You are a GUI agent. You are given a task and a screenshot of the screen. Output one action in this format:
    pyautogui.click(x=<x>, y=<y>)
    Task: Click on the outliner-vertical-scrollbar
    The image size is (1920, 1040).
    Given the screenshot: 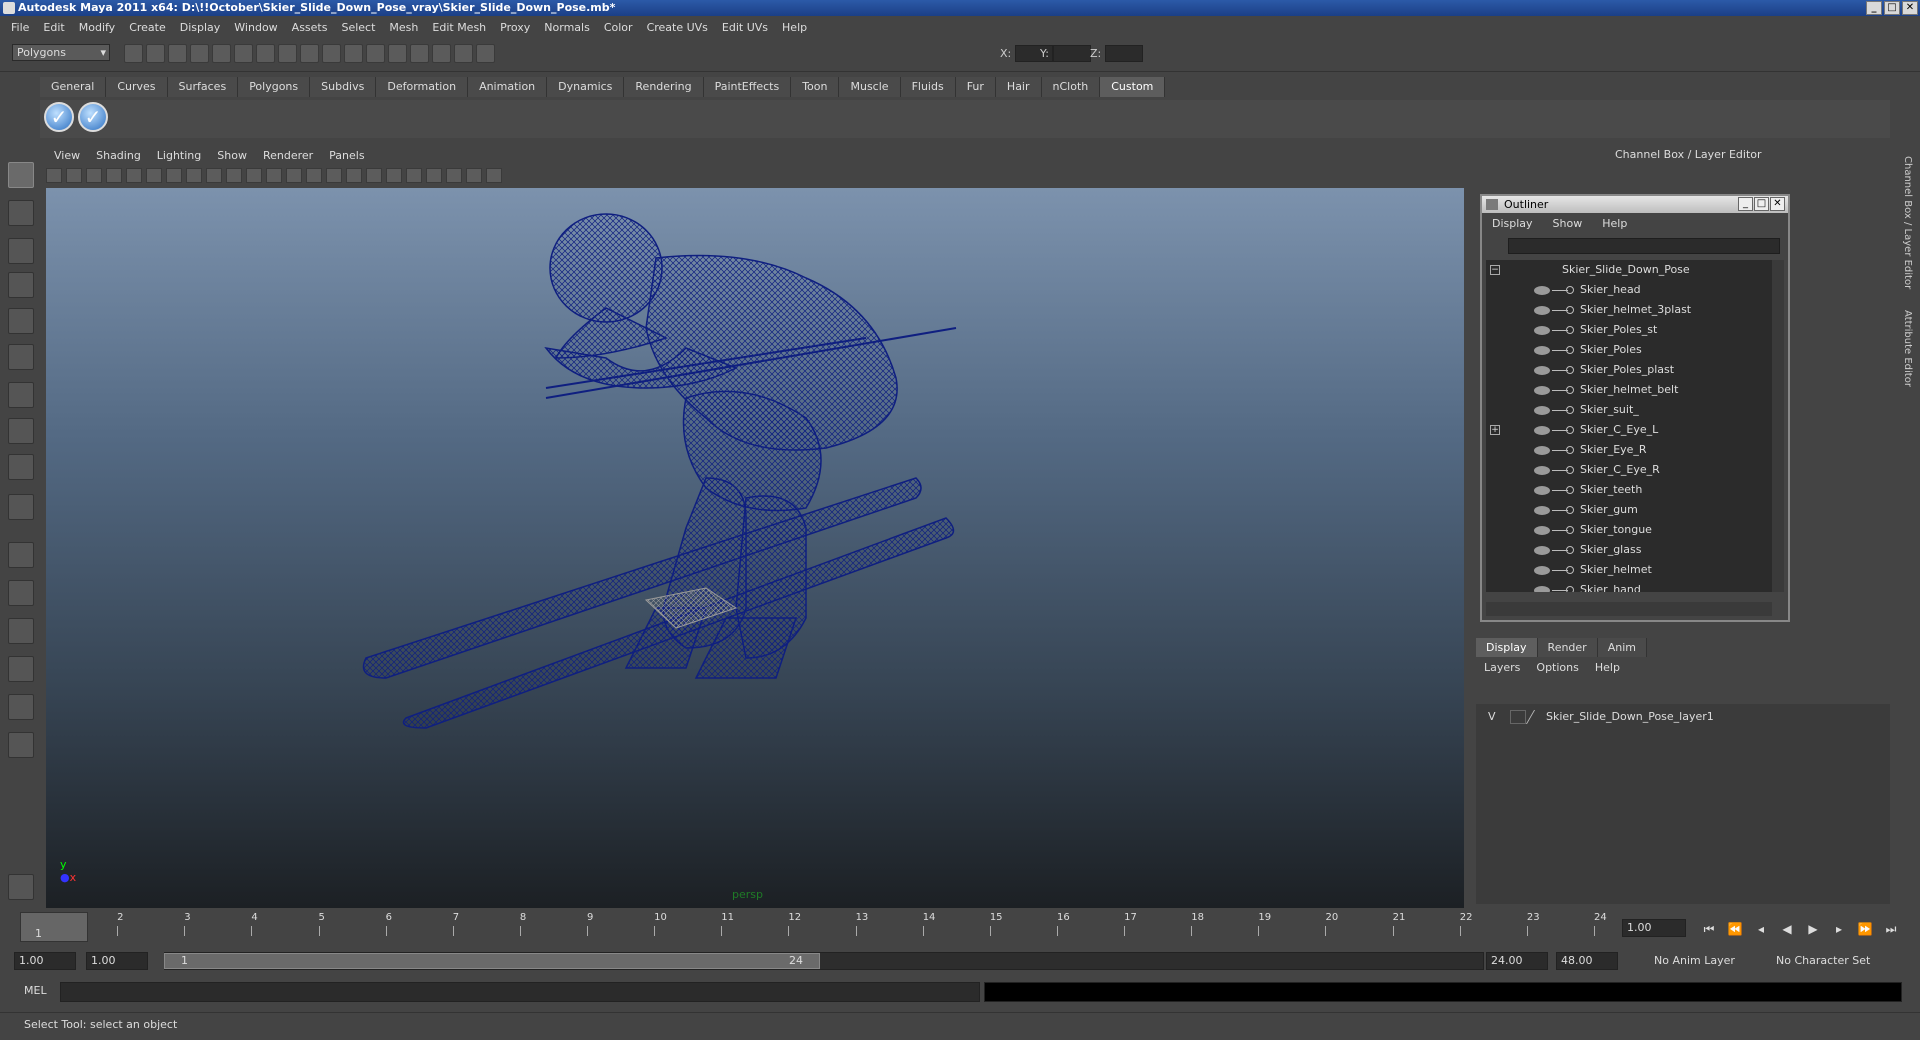 What is the action you would take?
    pyautogui.click(x=1778, y=426)
    